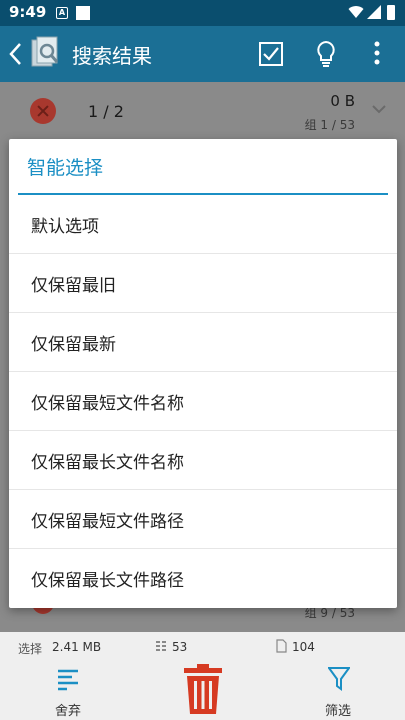 The height and width of the screenshot is (720, 405). I want to click on checkbox-icon, so click(271, 54).